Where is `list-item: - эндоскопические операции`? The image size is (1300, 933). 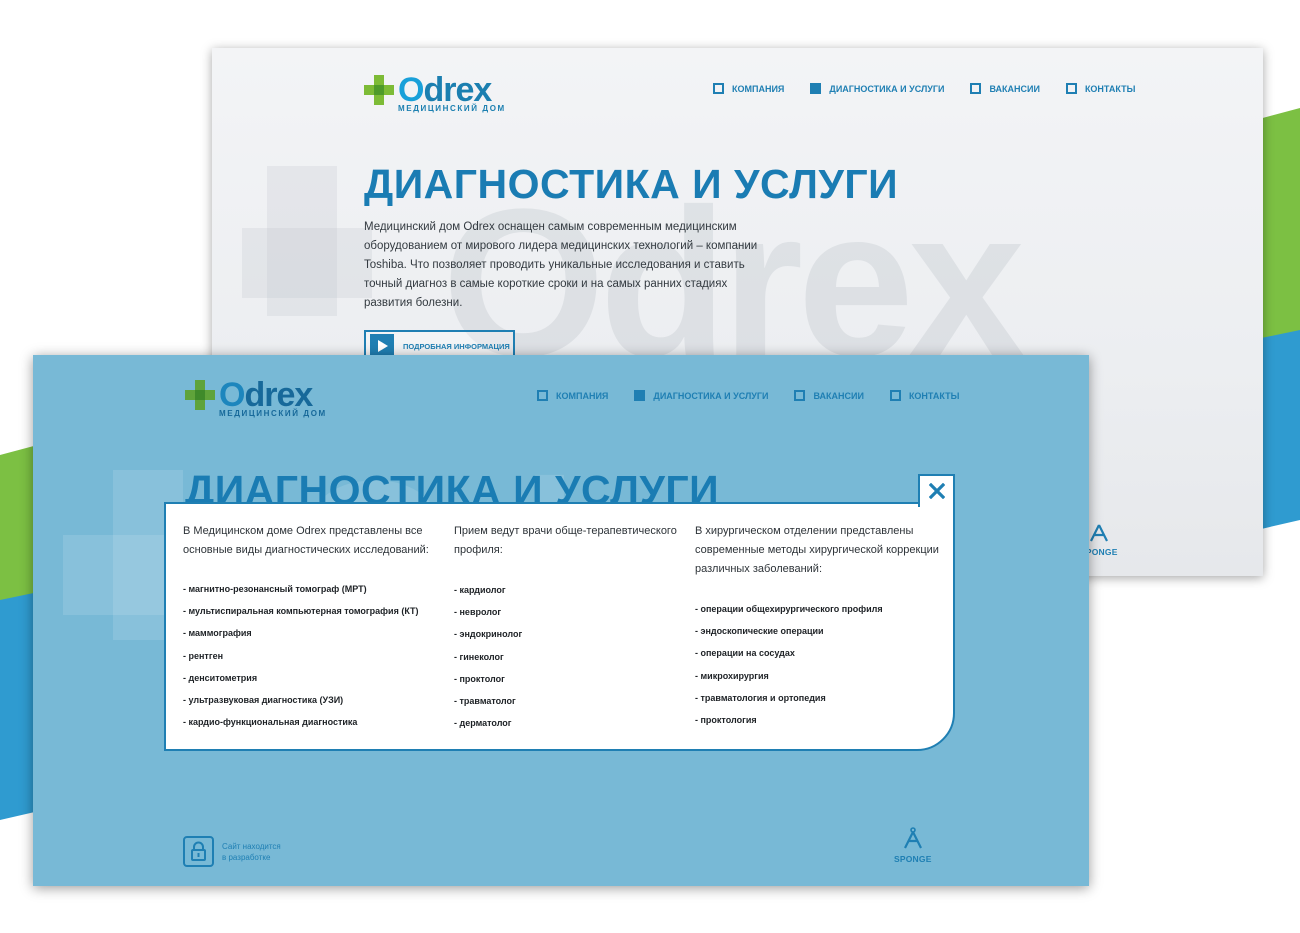
list-item: - эндоскопические операции is located at coordinates (759, 631).